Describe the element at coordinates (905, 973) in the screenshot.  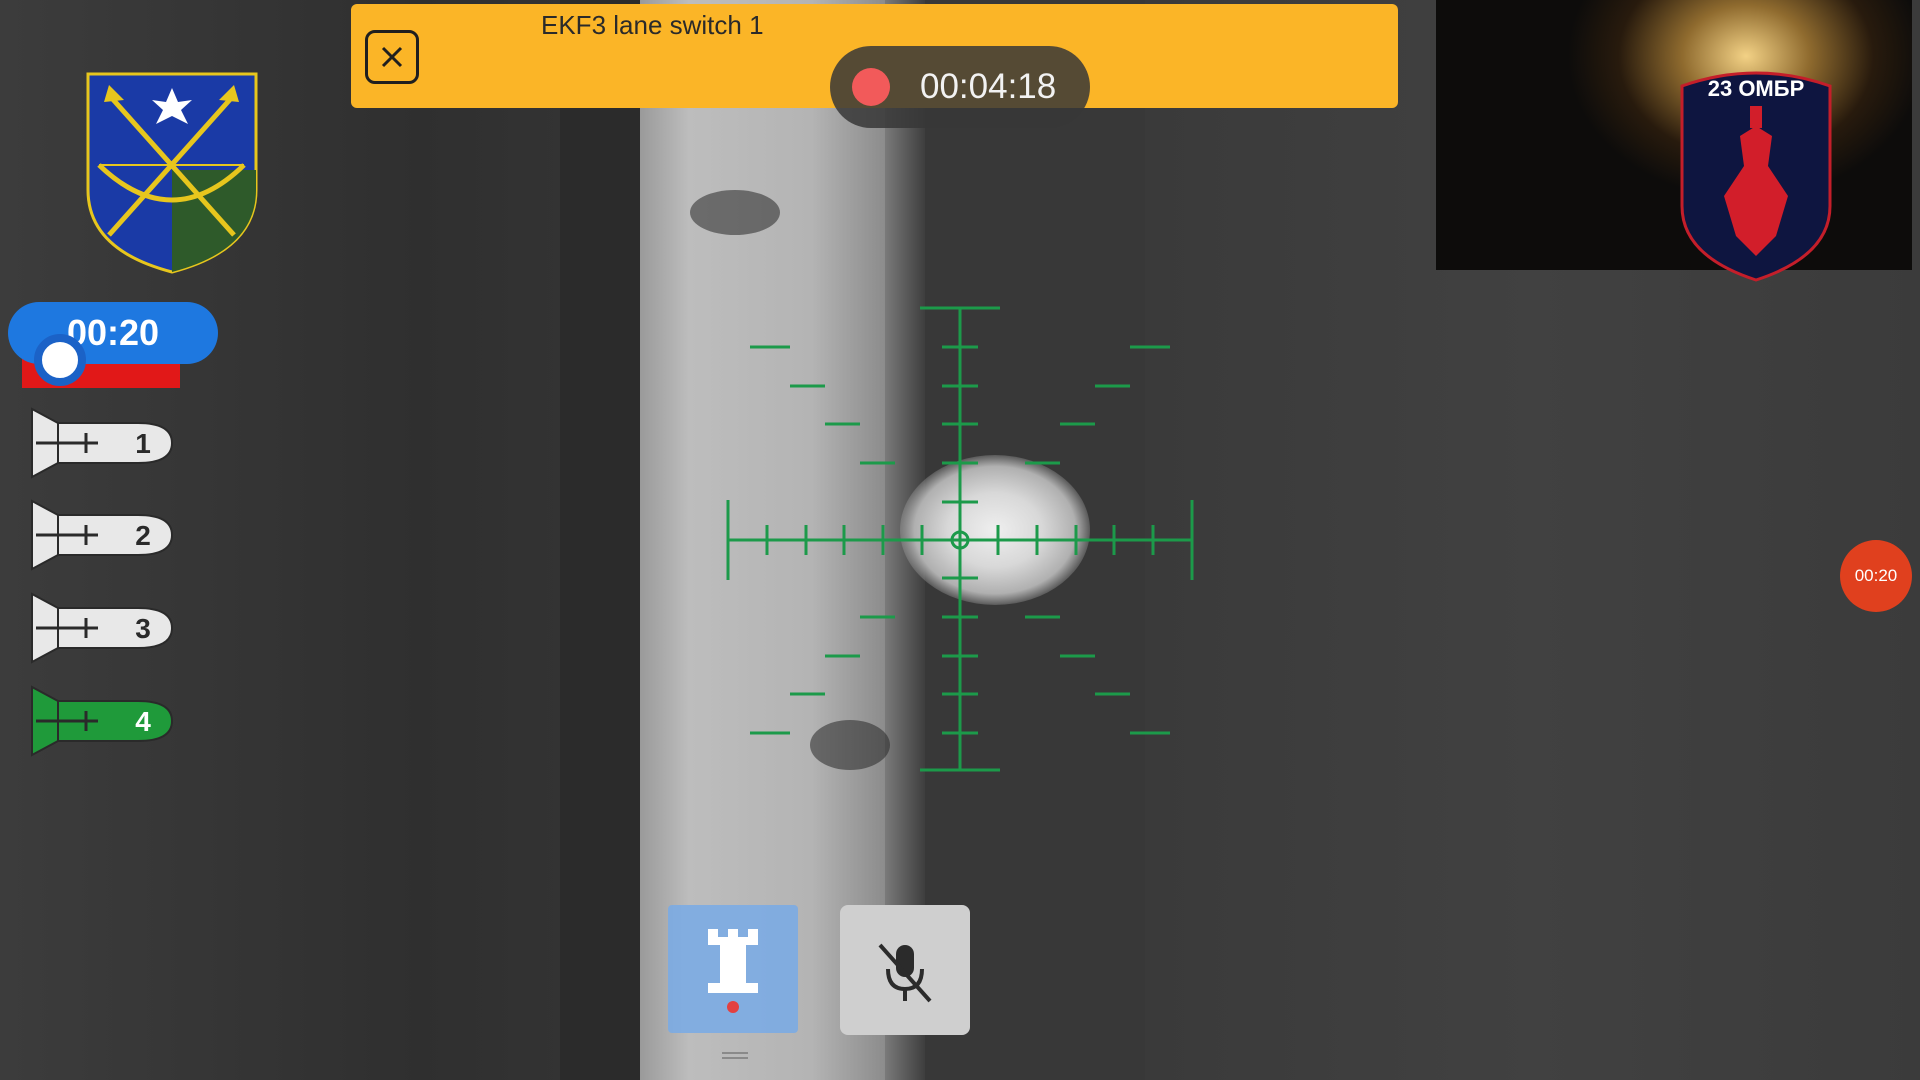
I see `mic-muted-icon` at that location.